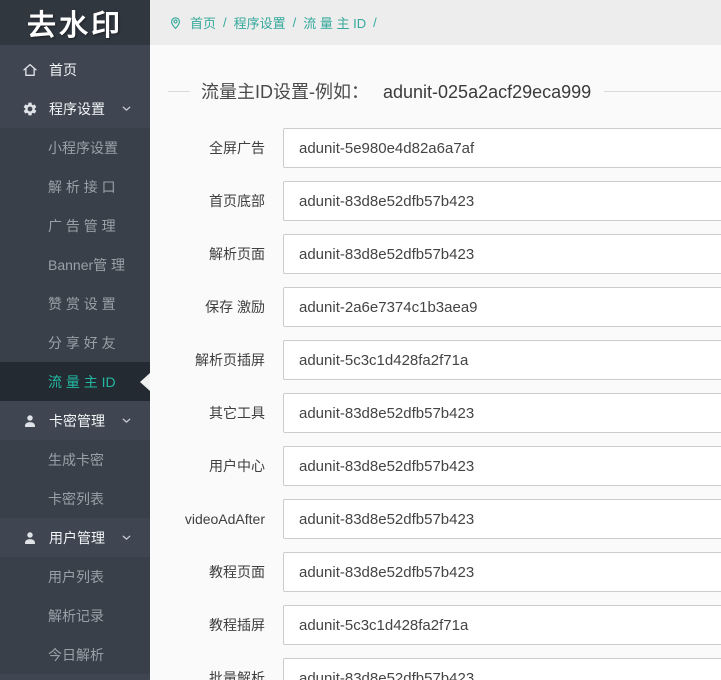 This screenshot has height=680, width=721. I want to click on tutorial-interstitial-input, so click(502, 625).